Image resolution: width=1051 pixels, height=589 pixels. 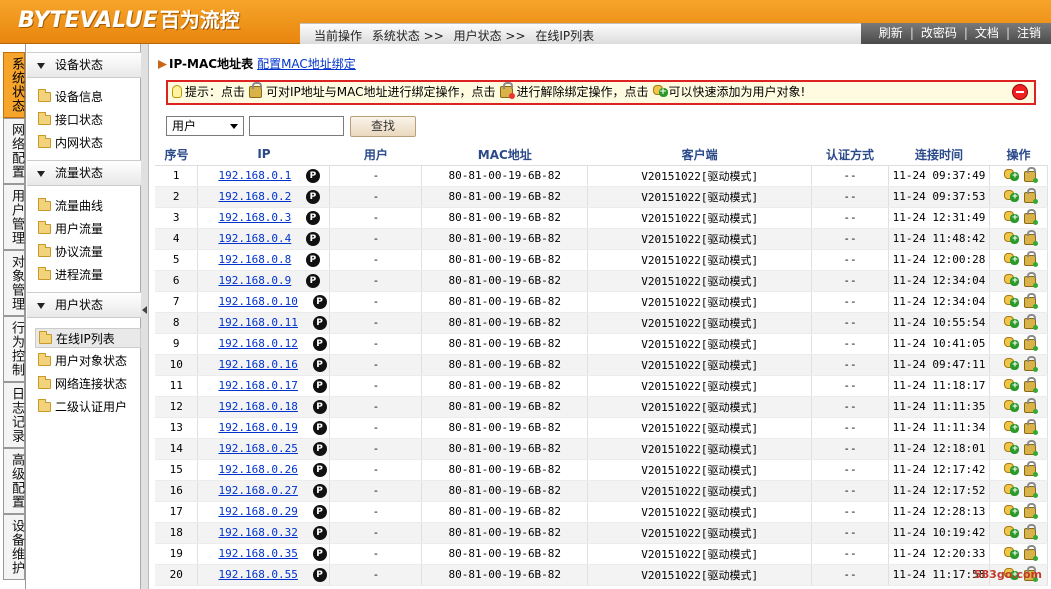 What do you see at coordinates (88, 338) in the screenshot?
I see `menu-item-online-ip-list: 在线IP列表` at bounding box center [88, 338].